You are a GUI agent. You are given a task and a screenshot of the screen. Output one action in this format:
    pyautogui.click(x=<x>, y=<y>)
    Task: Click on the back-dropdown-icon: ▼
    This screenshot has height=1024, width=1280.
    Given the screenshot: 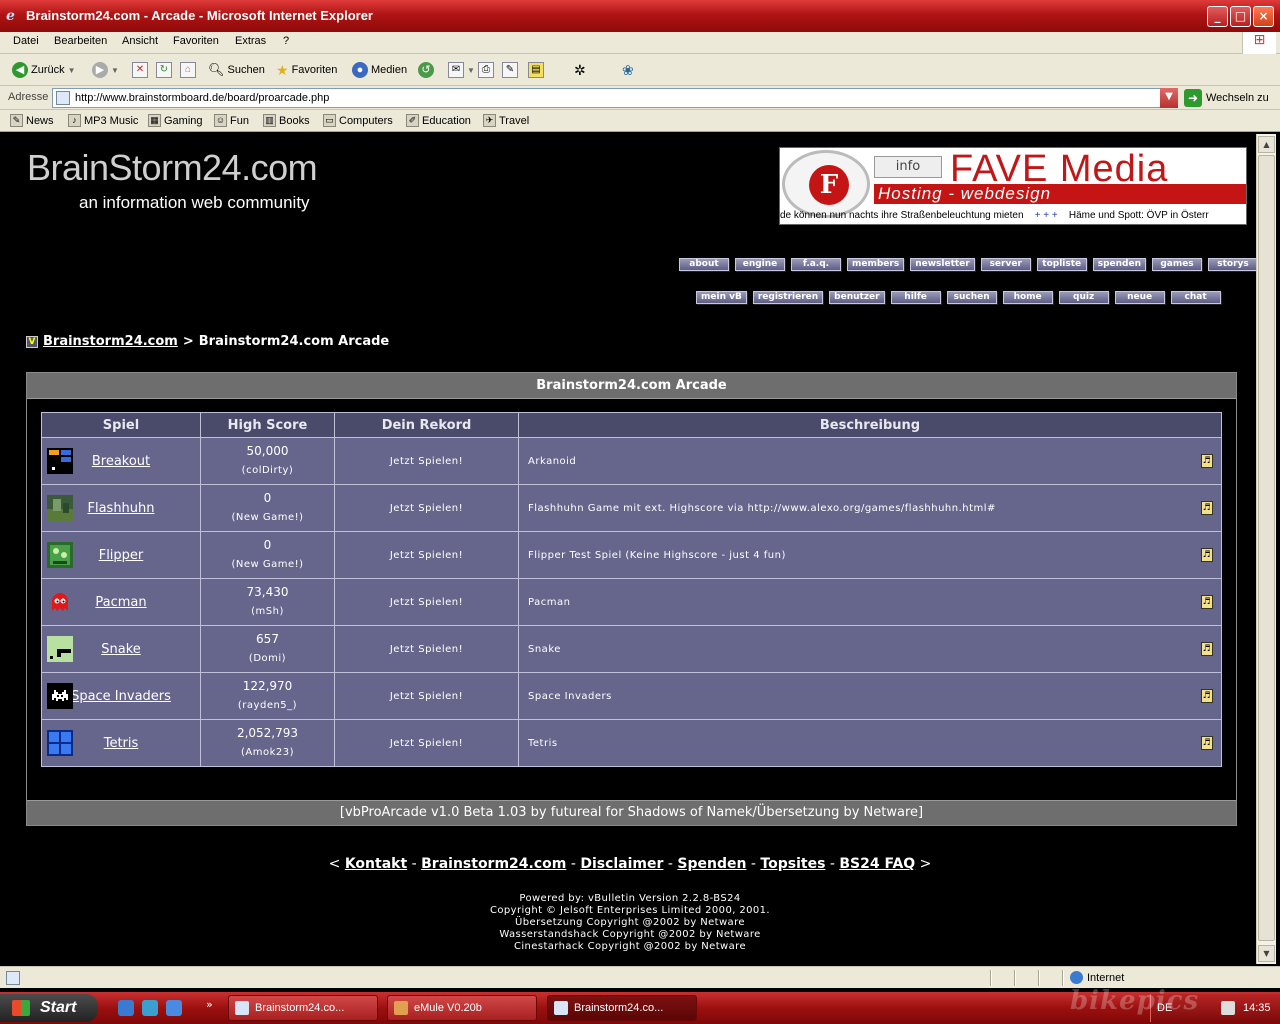 What is the action you would take?
    pyautogui.click(x=72, y=70)
    